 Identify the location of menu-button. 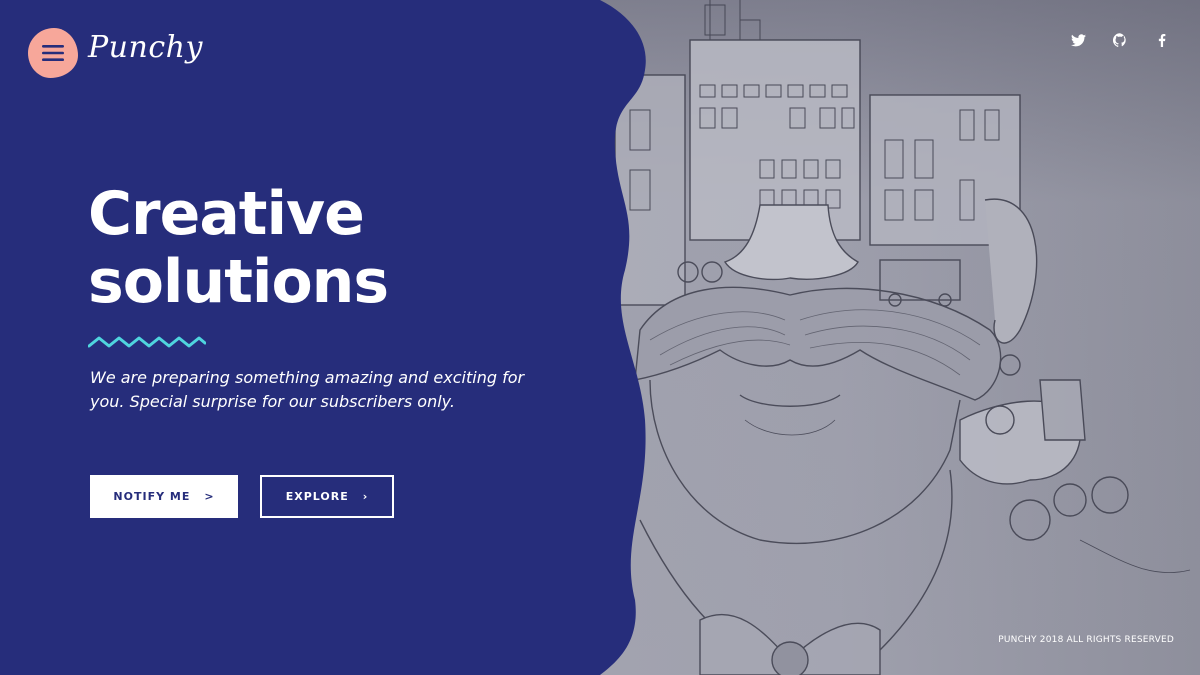
(53, 53).